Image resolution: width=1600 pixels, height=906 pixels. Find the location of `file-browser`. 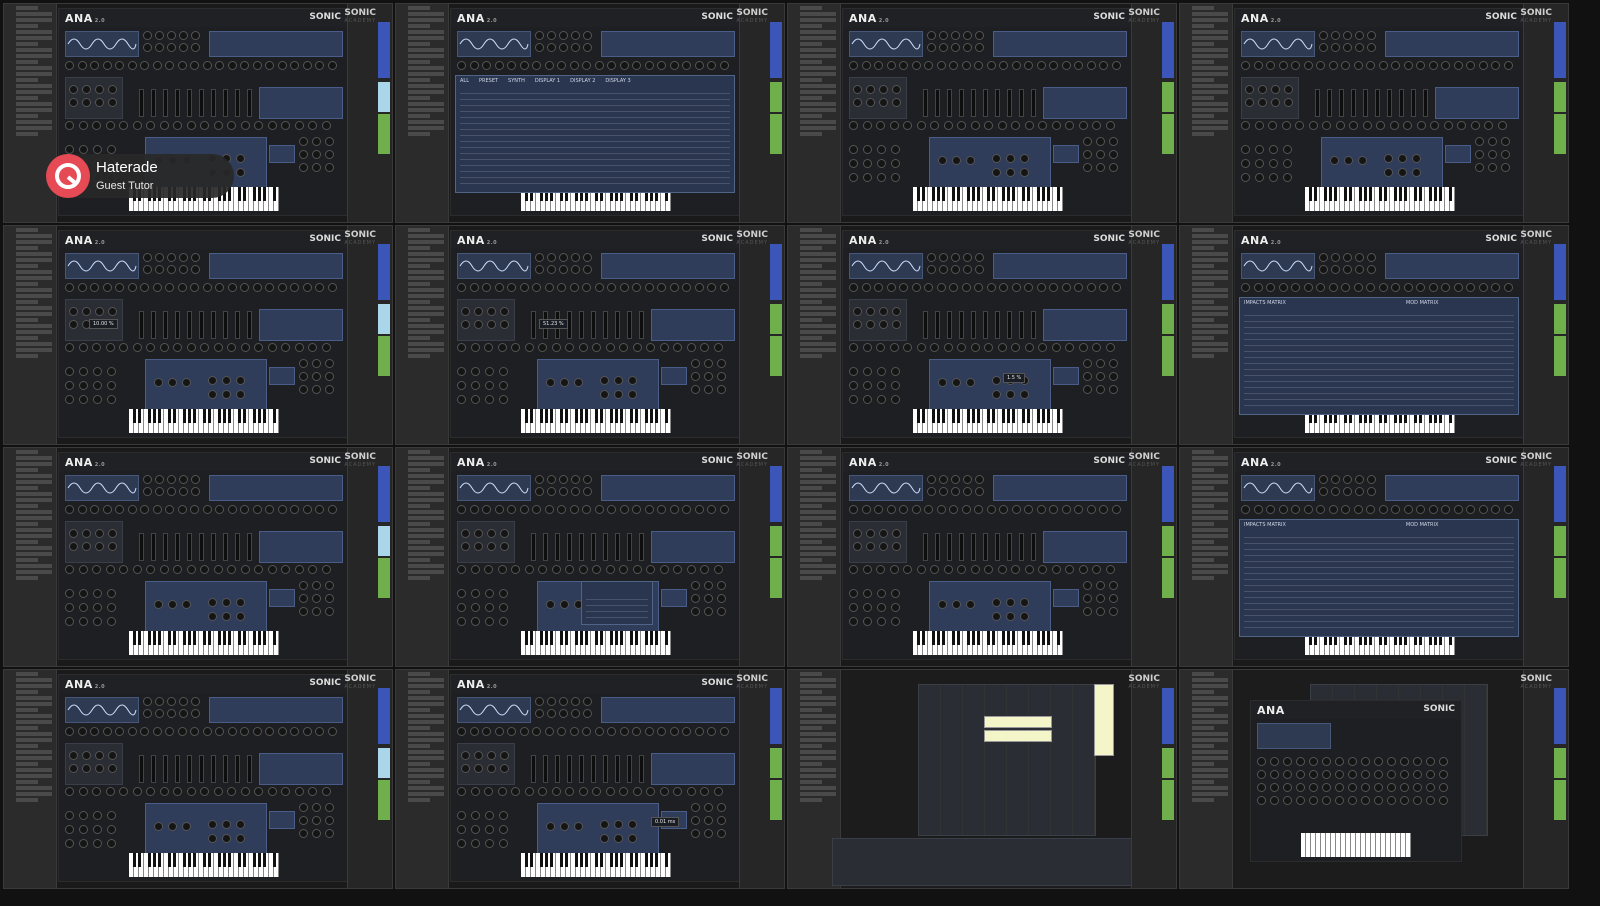

file-browser is located at coordinates (1206, 557).